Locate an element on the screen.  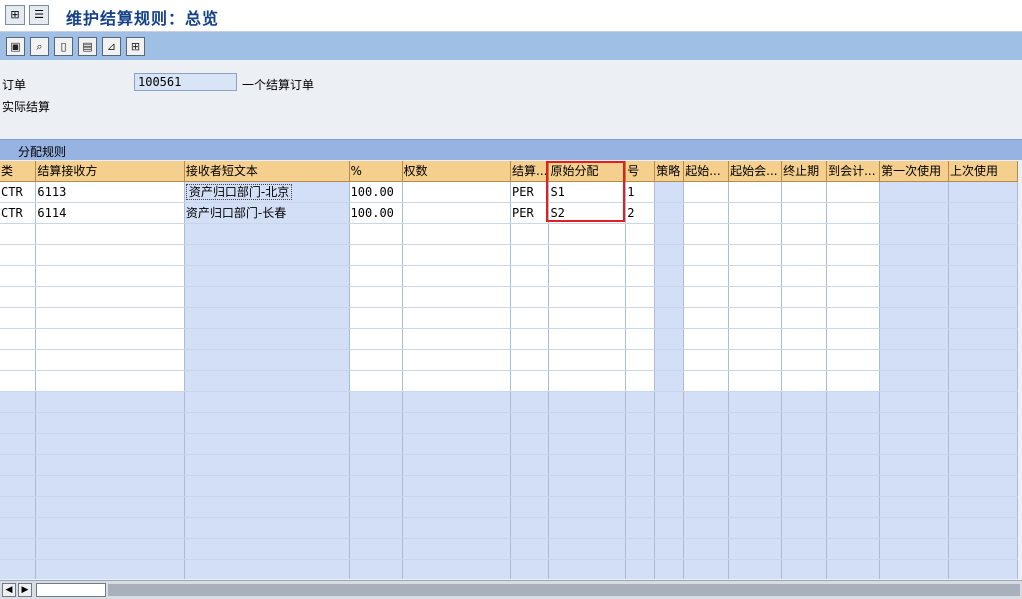
scroll-track is located at coordinates (564, 590).